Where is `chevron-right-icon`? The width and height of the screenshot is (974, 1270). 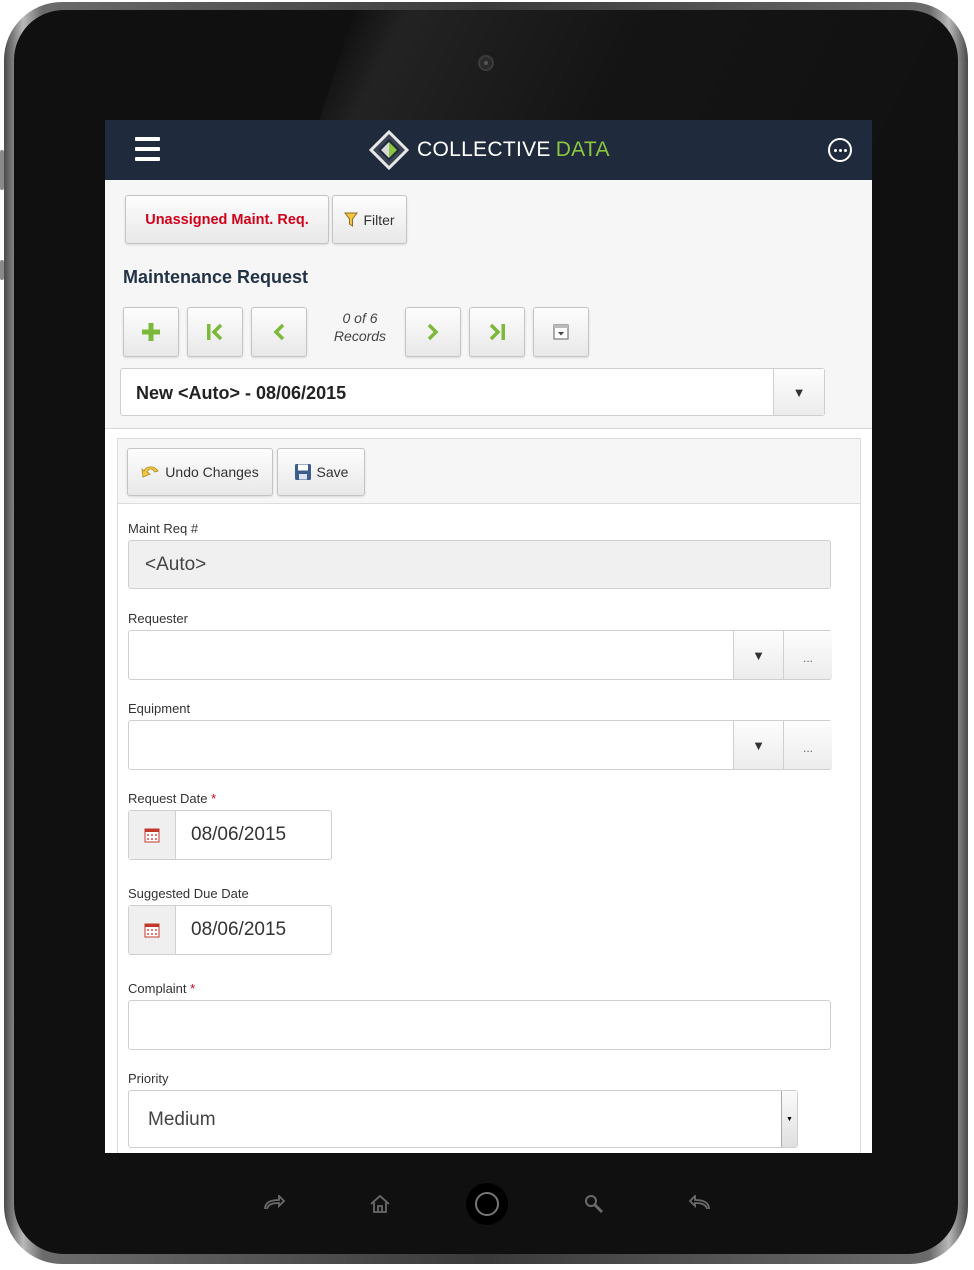
chevron-right-icon is located at coordinates (433, 332).